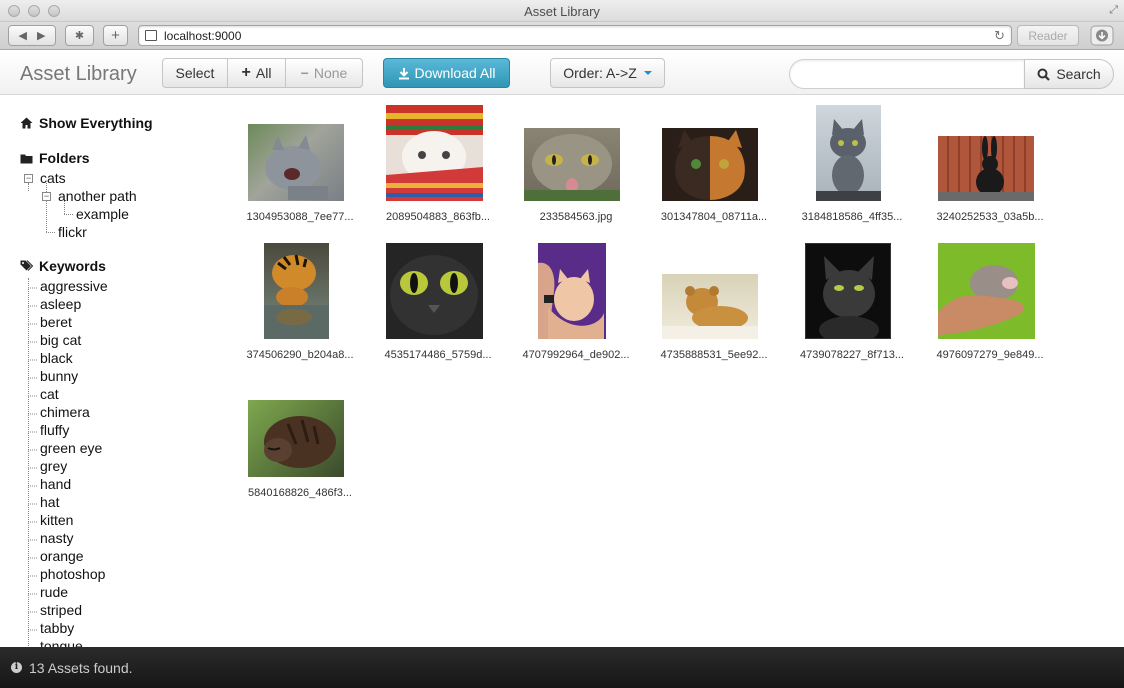 Image resolution: width=1124 pixels, height=688 pixels. What do you see at coordinates (907, 74) in the screenshot?
I see `search-input` at bounding box center [907, 74].